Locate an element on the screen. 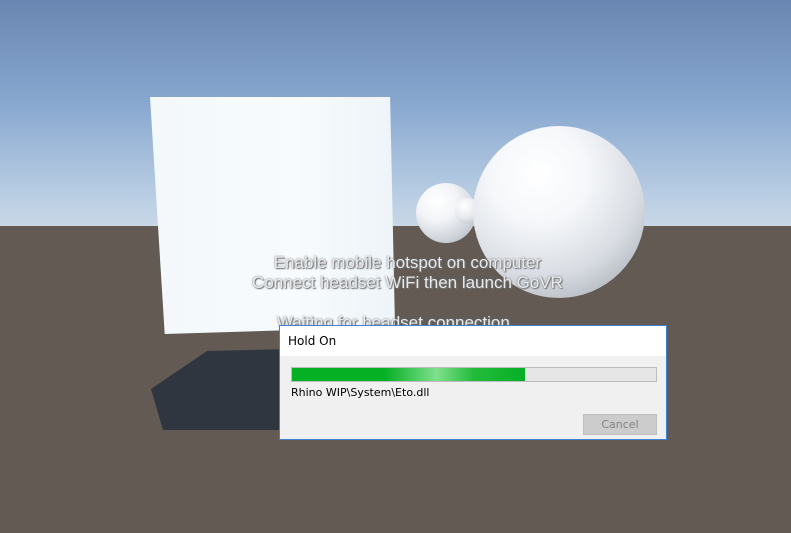  dialog-title: Hold On is located at coordinates (312, 341).